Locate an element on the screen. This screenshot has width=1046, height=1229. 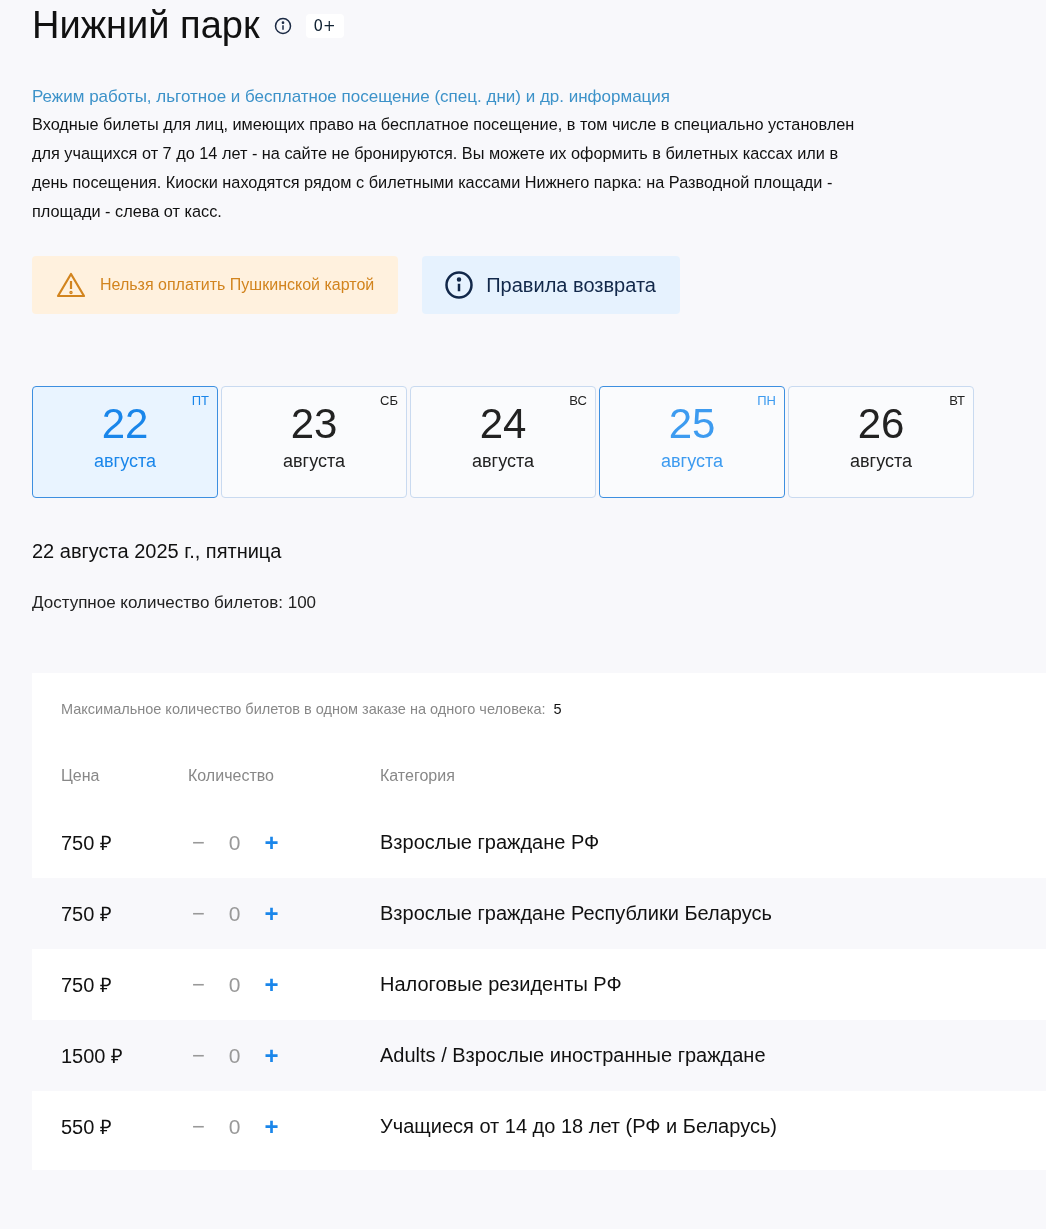
date-card: 25 августа ПН is located at coordinates (692, 442).